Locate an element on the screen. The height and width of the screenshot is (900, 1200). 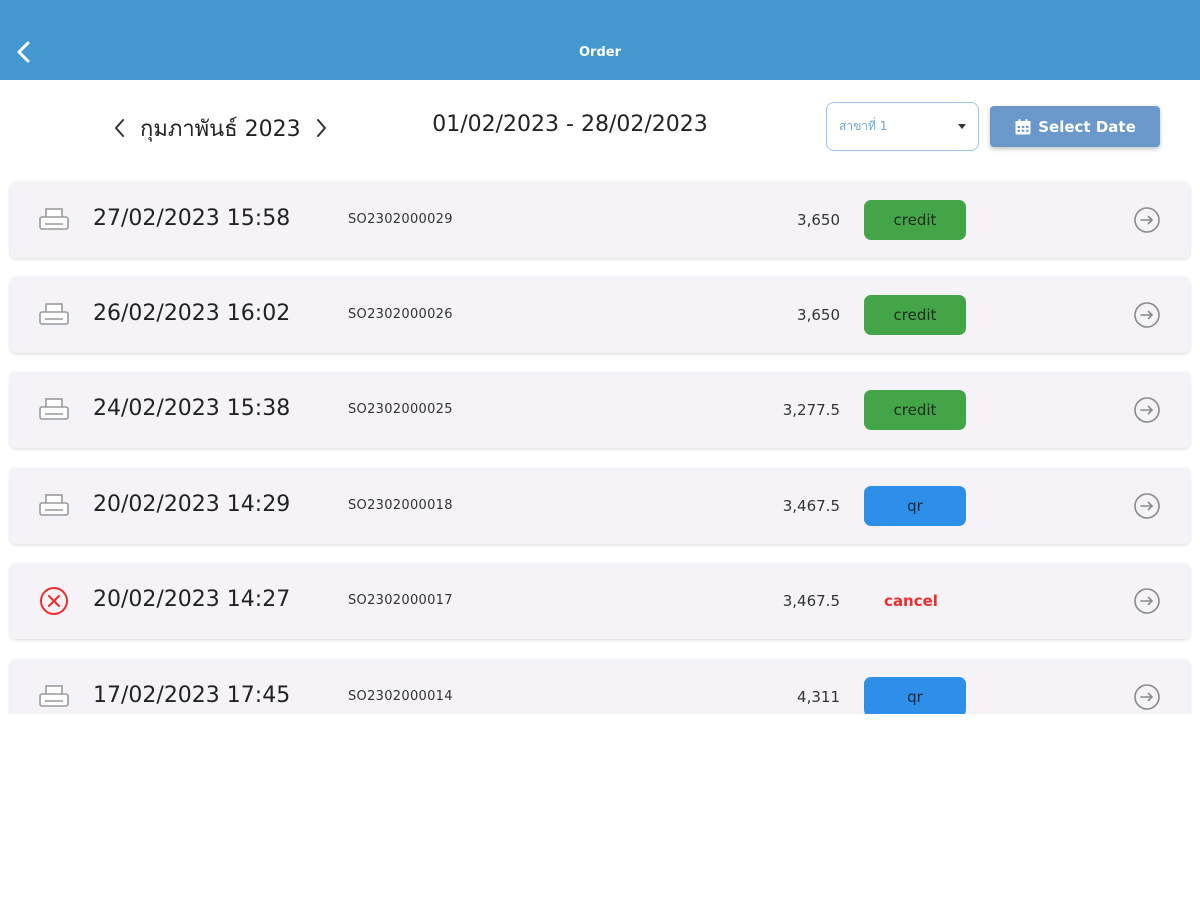
order-row: 17/02/2023 17:45 SO2302000014 4,311 qr is located at coordinates (600, 686).